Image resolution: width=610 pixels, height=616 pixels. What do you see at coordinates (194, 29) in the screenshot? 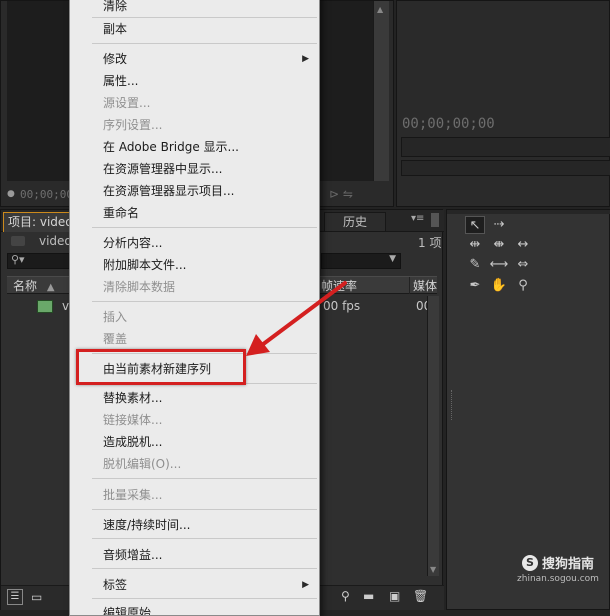
I see `menu-item-duplicate: 副本` at bounding box center [194, 29].